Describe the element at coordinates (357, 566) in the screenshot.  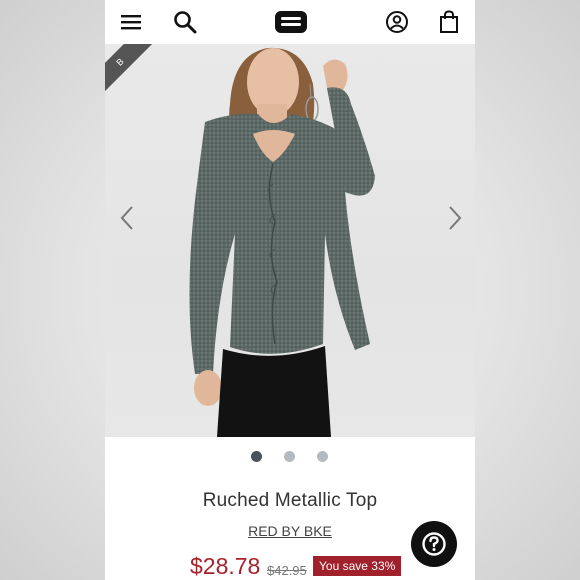
I see `savings-badge: You save 33%` at that location.